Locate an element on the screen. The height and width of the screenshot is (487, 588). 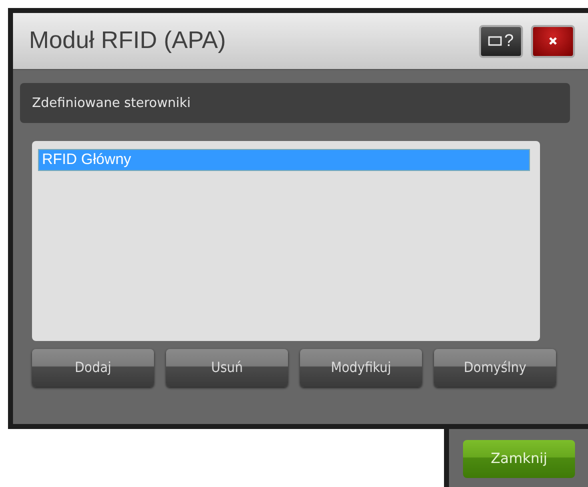
close-button: Zamknij is located at coordinates (519, 459).